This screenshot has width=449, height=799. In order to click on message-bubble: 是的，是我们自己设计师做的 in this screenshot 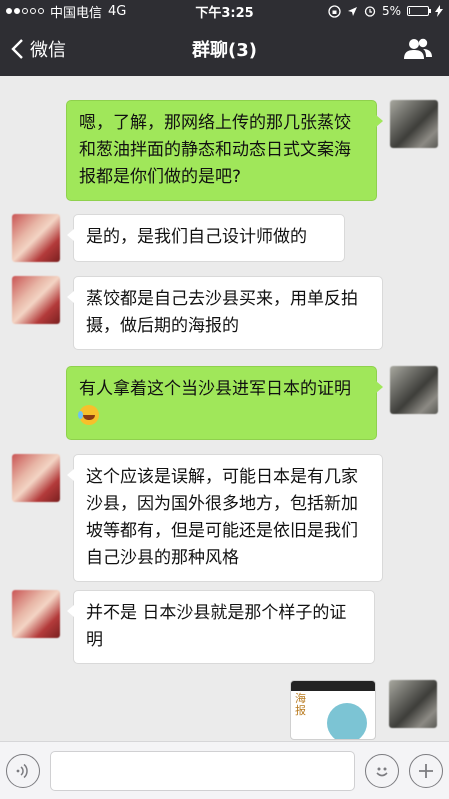, I will do `click(206, 238)`.